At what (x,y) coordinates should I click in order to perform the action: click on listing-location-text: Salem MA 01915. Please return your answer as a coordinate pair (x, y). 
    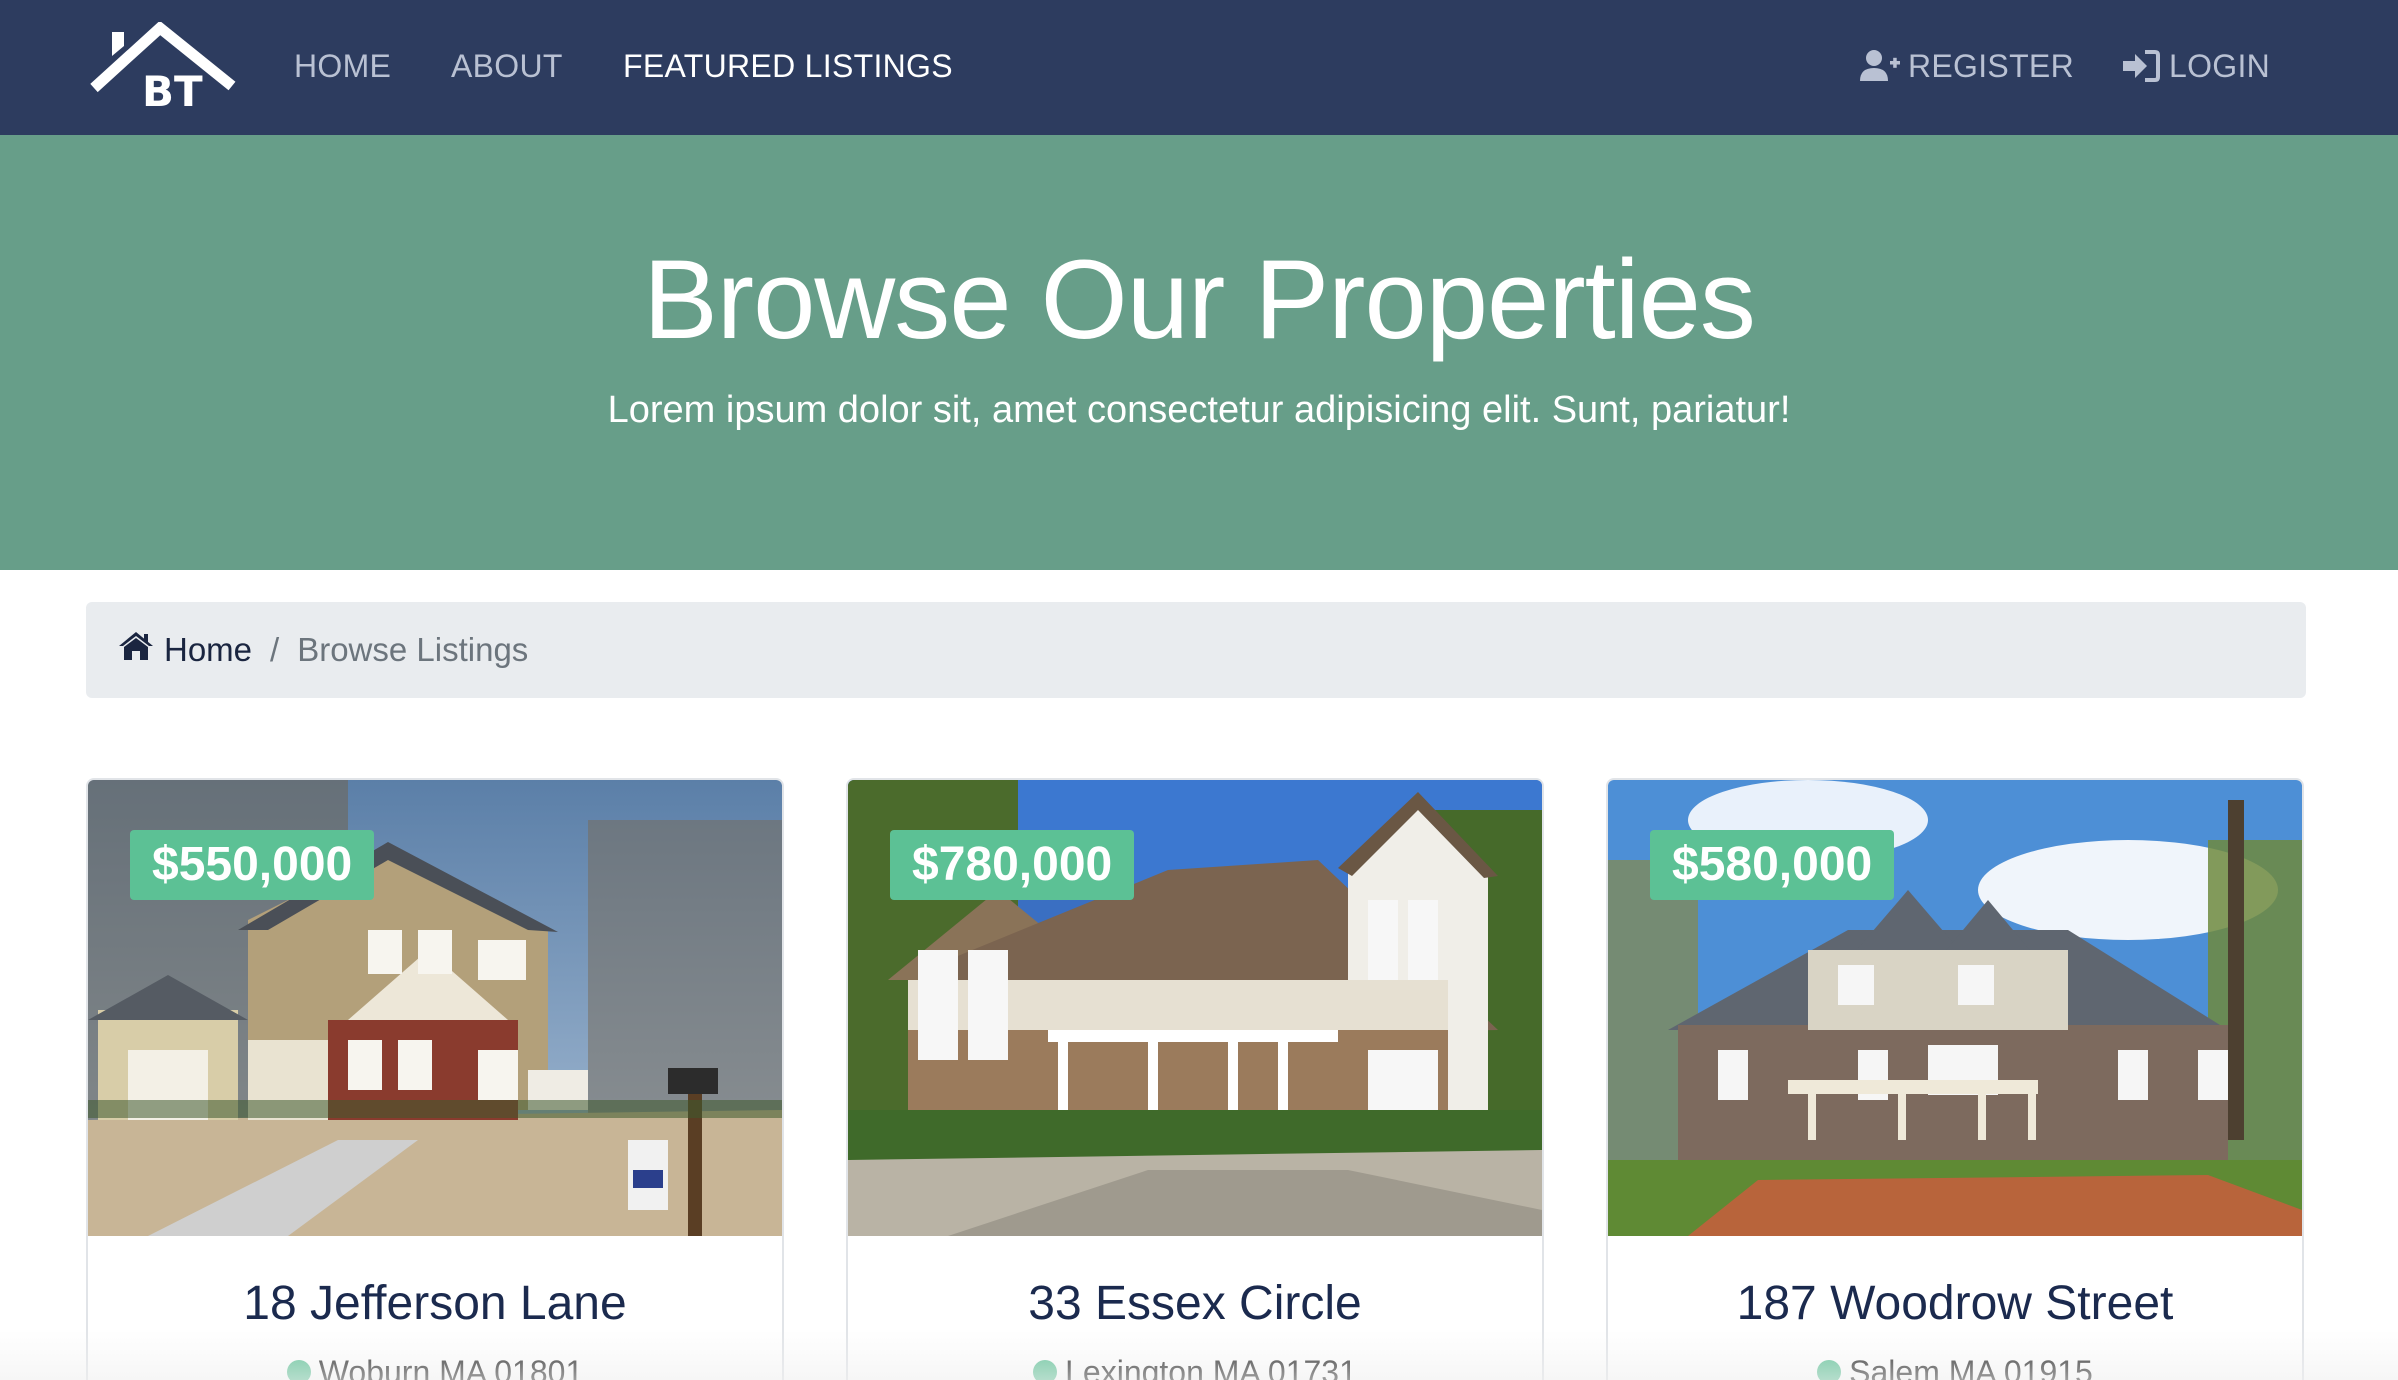
    Looking at the image, I should click on (1971, 1367).